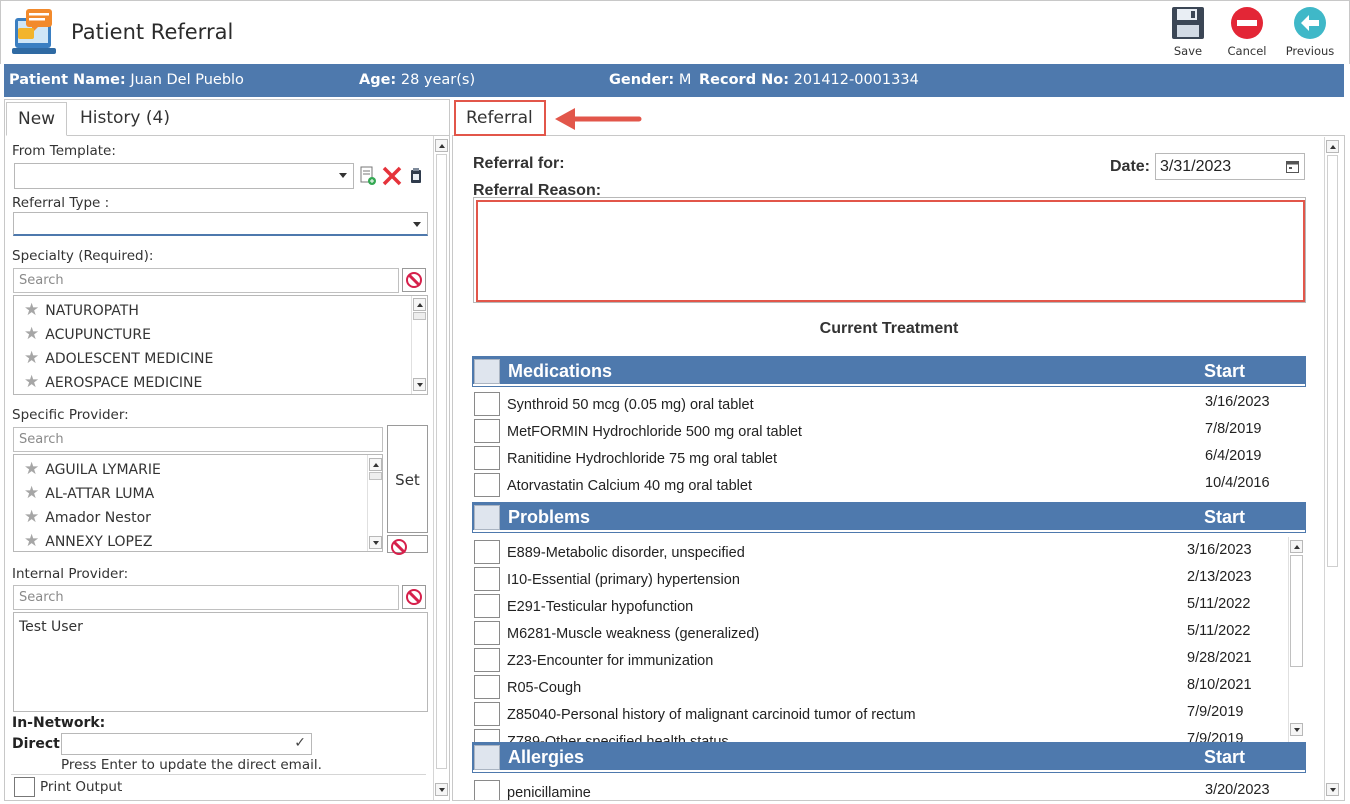 Image resolution: width=1350 pixels, height=804 pixels. I want to click on specialty-search-input: Search, so click(206, 280).